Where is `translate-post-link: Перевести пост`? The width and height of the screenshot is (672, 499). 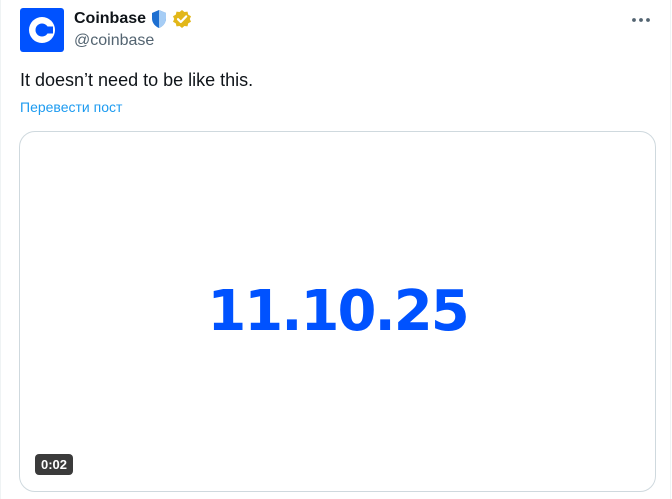
translate-post-link: Перевести пост is located at coordinates (71, 107).